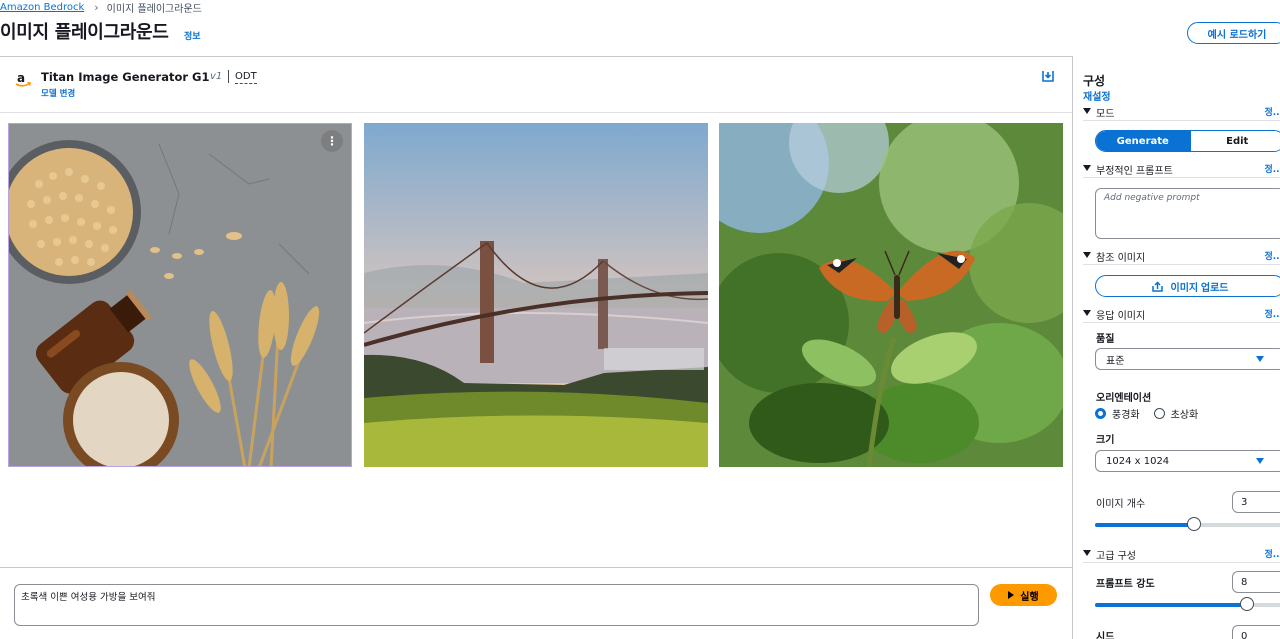  What do you see at coordinates (228, 76) in the screenshot?
I see `divider` at bounding box center [228, 76].